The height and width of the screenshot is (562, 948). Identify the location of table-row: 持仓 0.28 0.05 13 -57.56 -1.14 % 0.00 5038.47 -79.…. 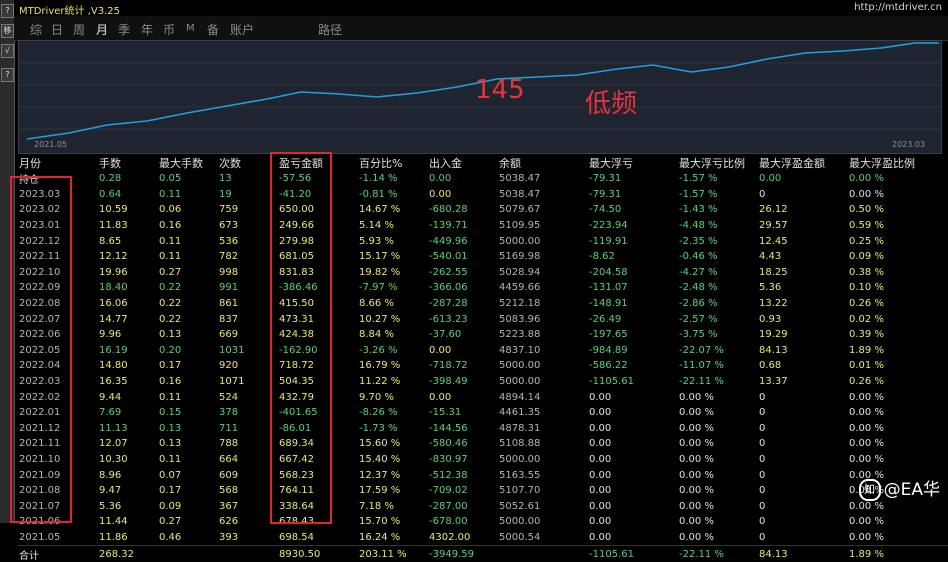
(483, 179).